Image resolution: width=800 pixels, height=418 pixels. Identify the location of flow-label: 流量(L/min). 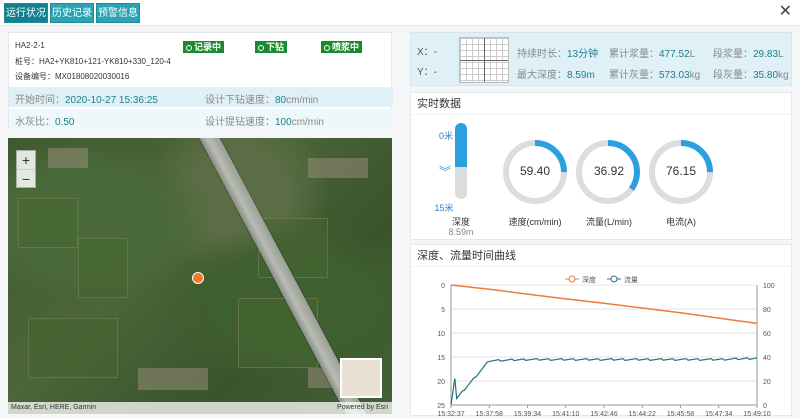
(608, 222).